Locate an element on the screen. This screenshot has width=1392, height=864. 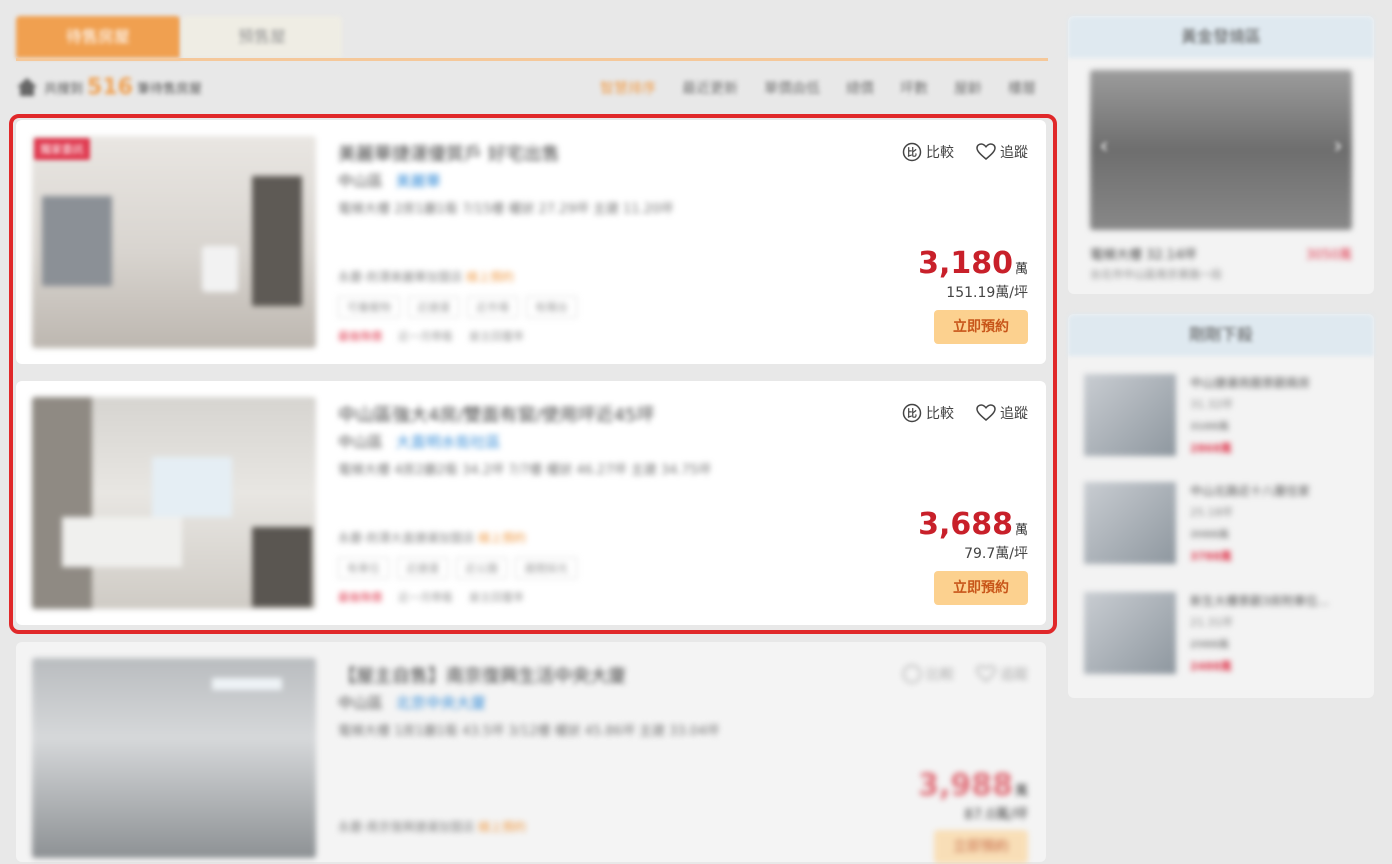
sort-total-price: 總價 is located at coordinates (860, 88).